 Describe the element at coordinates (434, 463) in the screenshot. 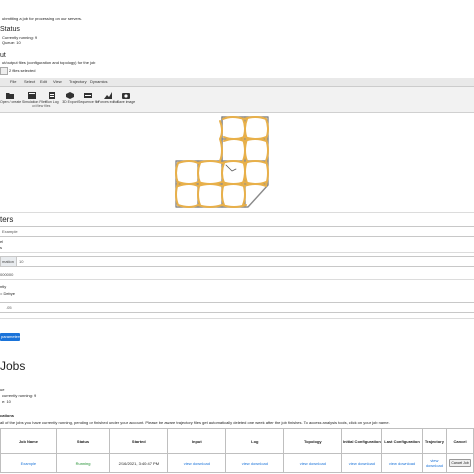

I see `trajectory-view-download-link: view download` at that location.